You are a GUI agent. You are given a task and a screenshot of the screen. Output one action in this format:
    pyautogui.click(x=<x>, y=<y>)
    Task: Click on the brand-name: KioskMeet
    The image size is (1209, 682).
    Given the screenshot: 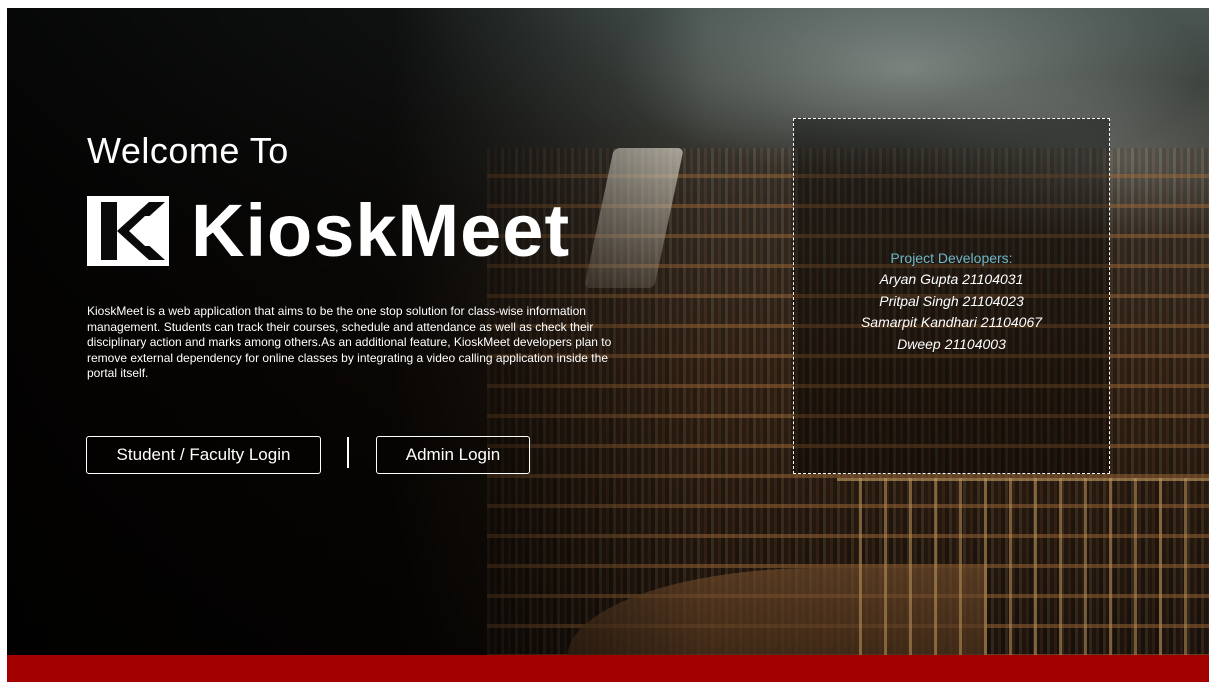 What is the action you would take?
    pyautogui.click(x=381, y=230)
    